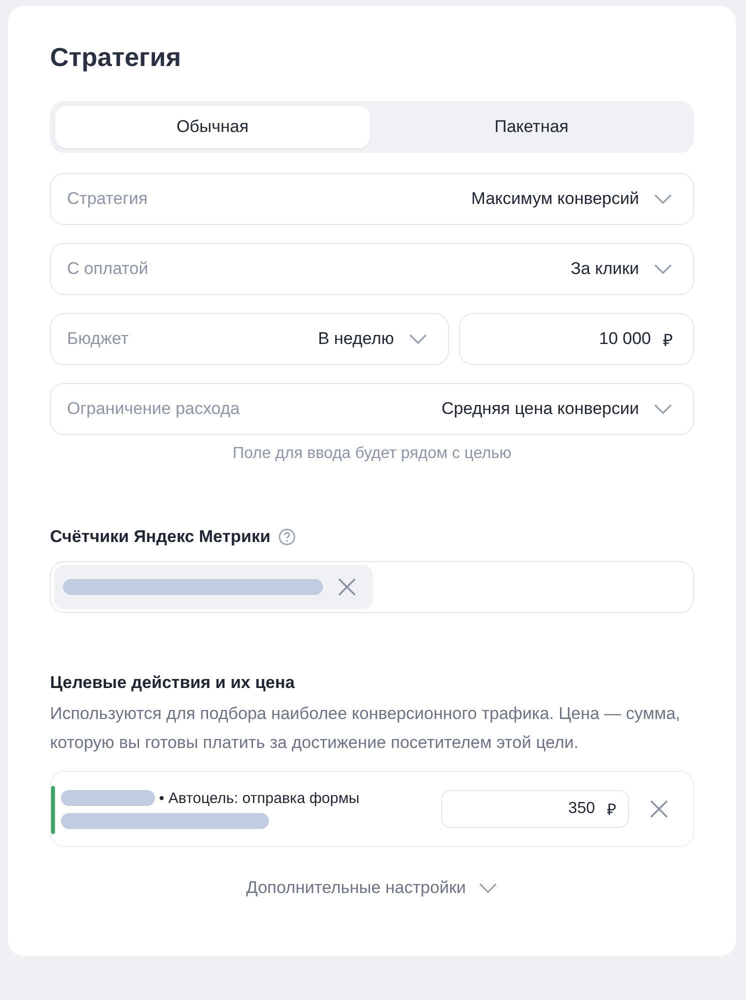 This screenshot has width=746, height=1000. I want to click on price-field: 350 ₽, so click(535, 809).